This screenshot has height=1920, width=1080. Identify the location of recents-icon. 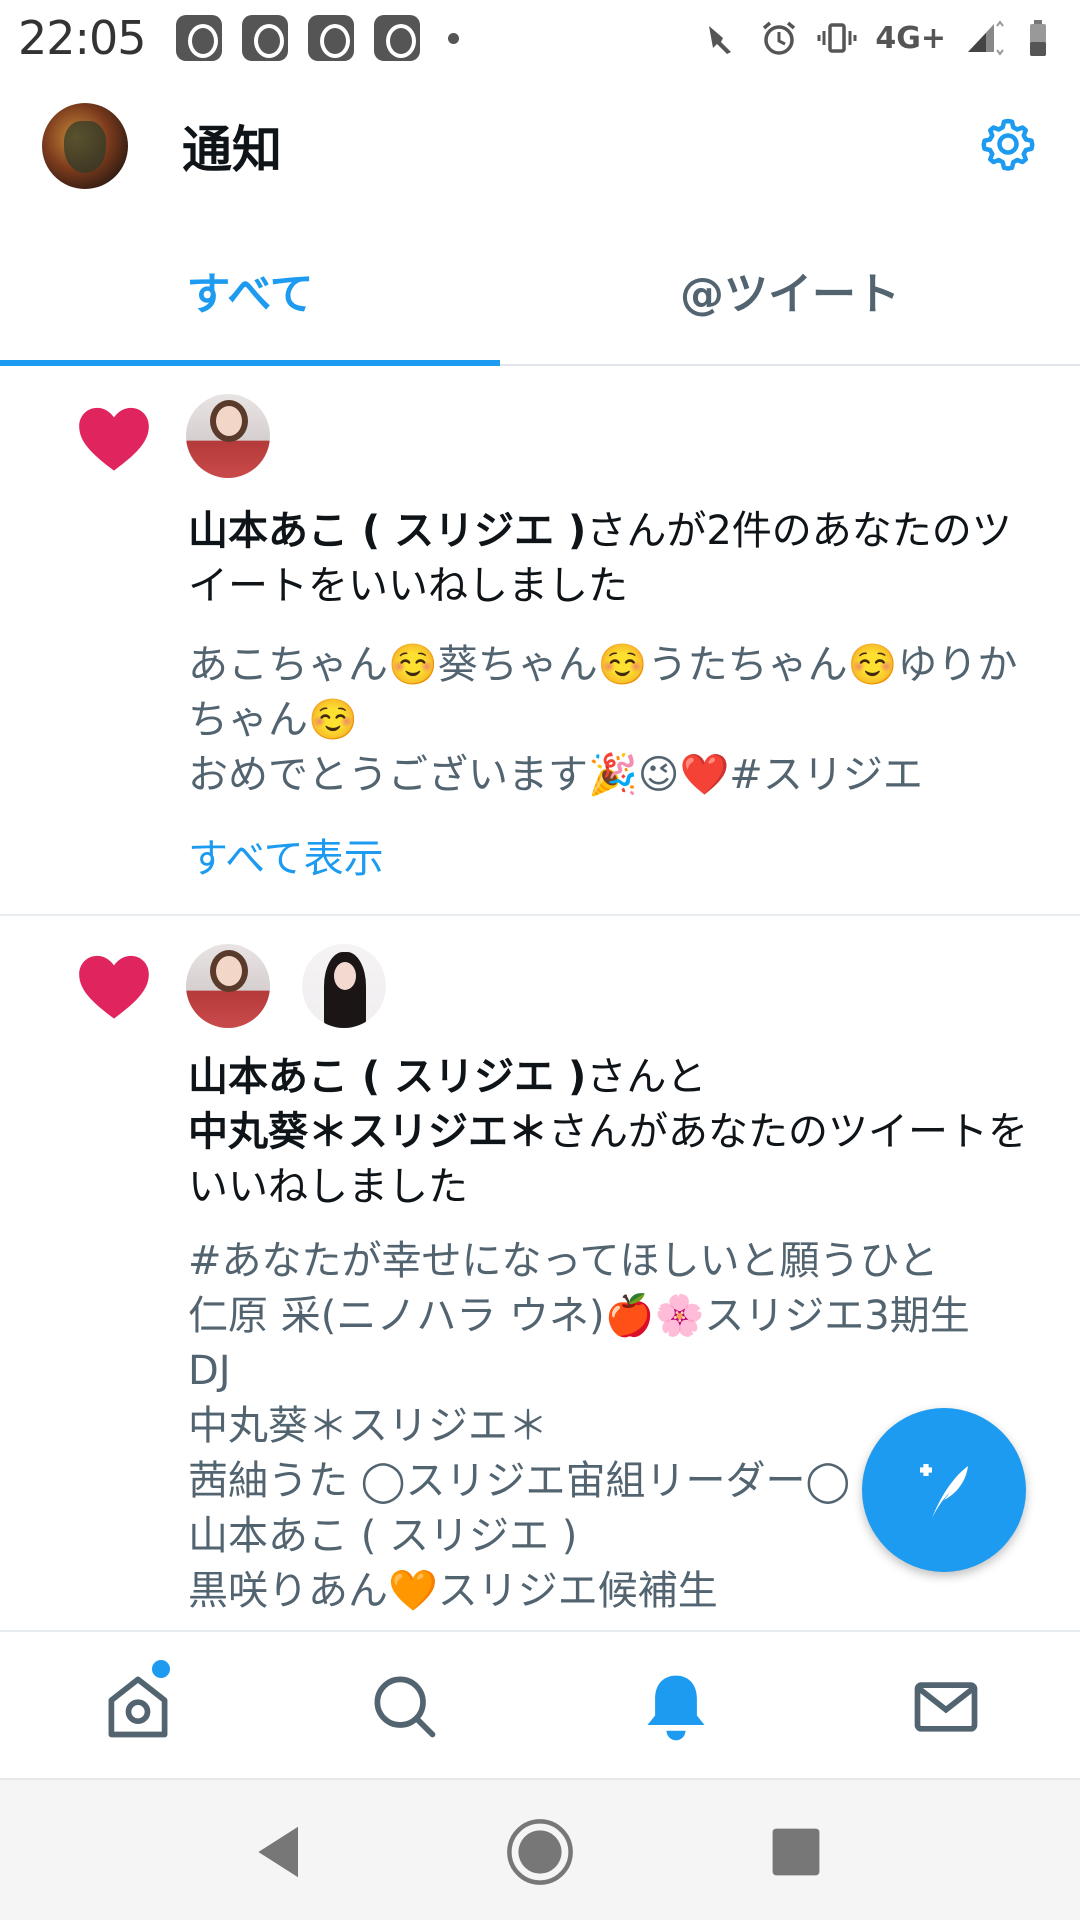
(796, 1852).